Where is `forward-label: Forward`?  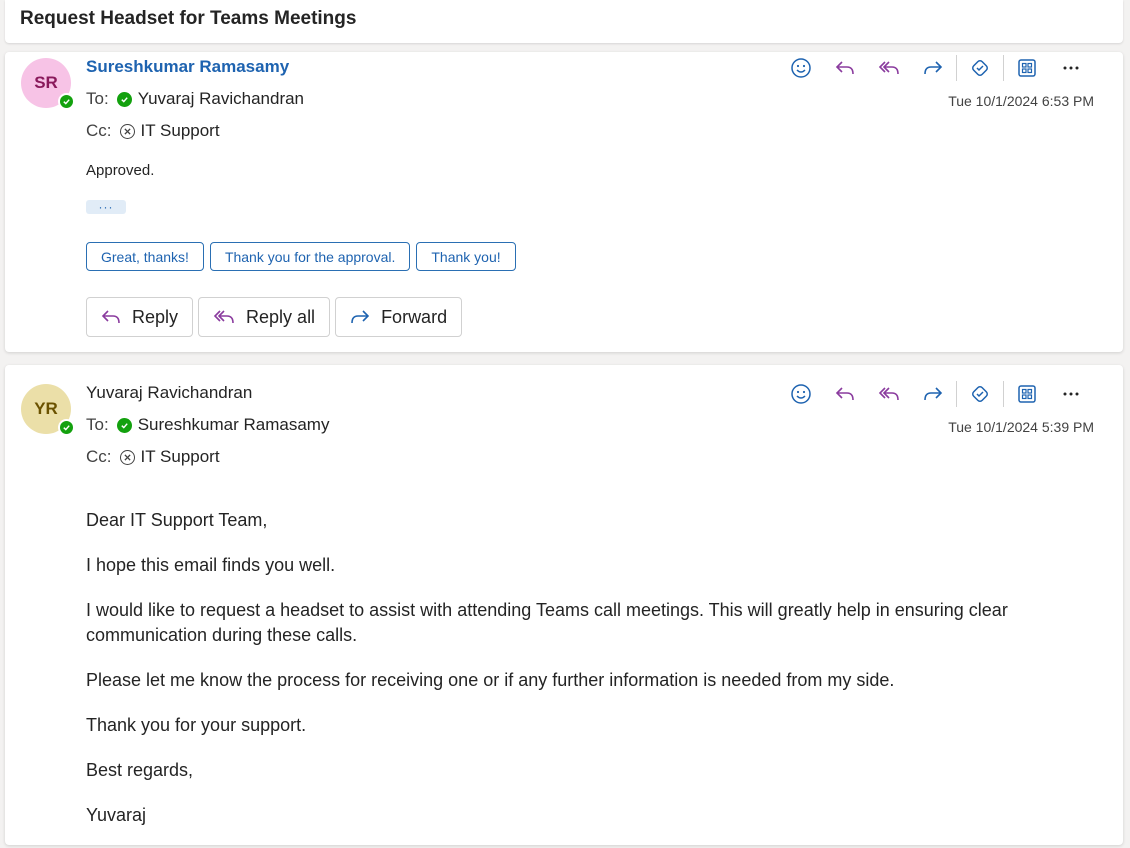
forward-label: Forward is located at coordinates (414, 316).